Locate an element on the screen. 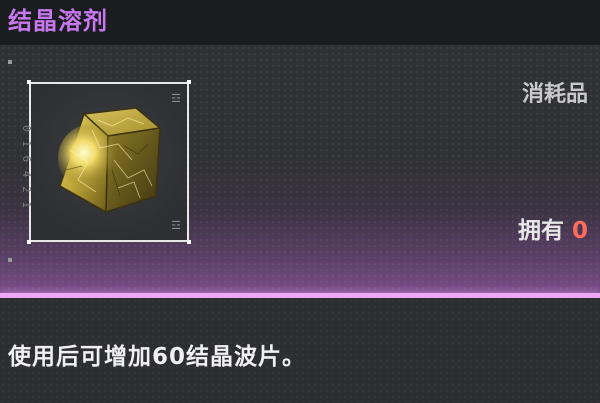  frame-serial-code: 0 1 6 4 2 1 is located at coordinates (26, 167).